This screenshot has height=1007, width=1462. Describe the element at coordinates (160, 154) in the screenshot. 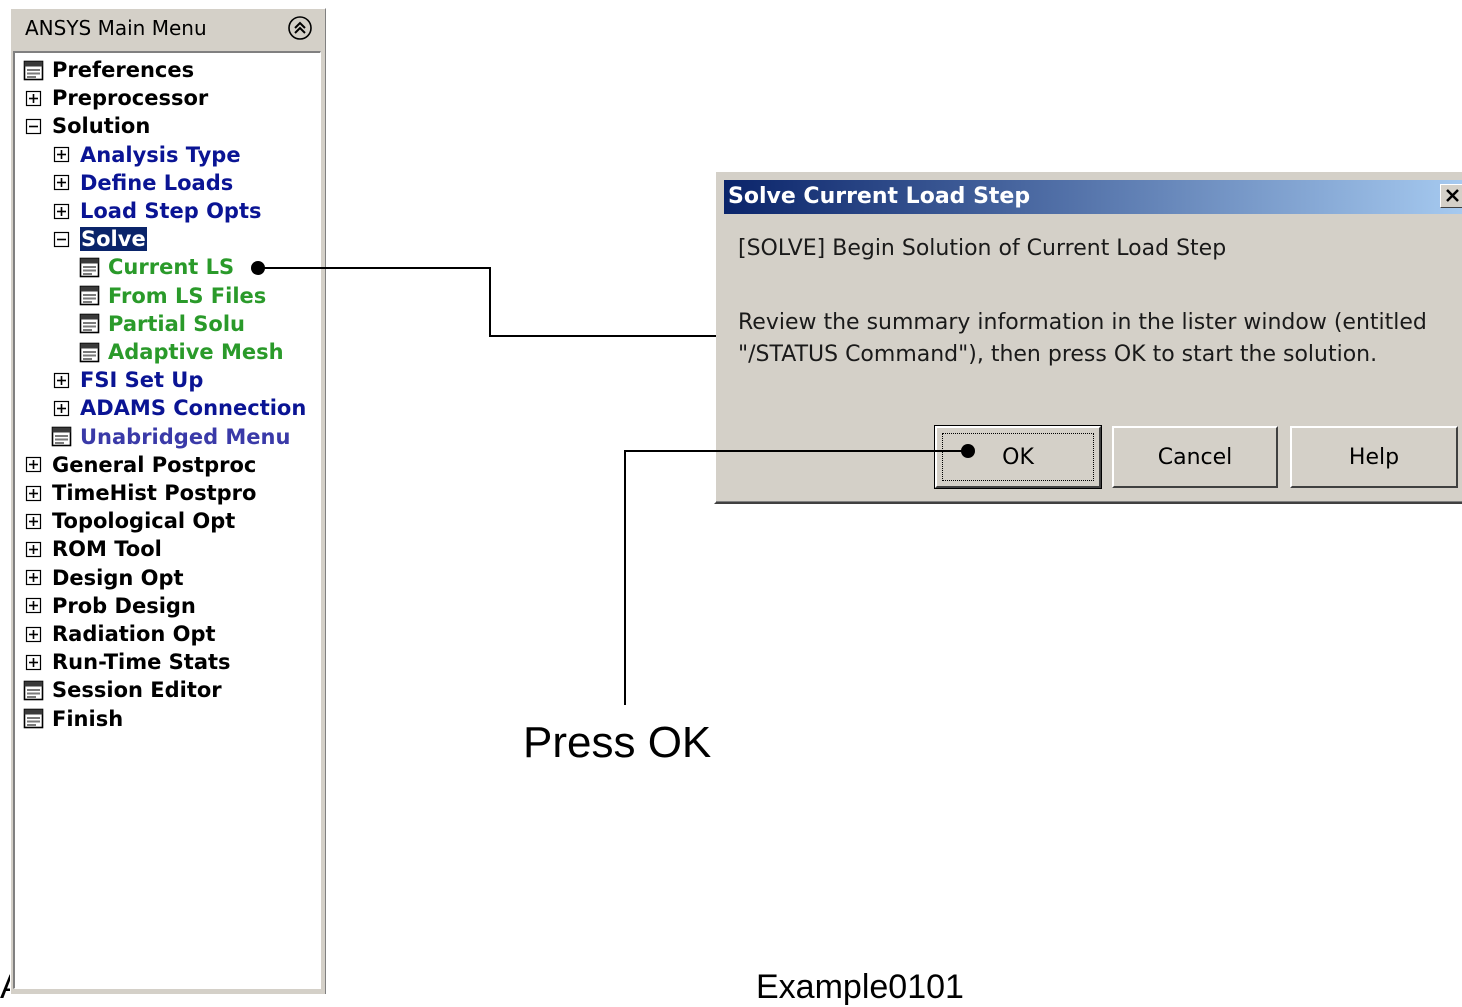

I see `menu-item-label: Analysis Type` at that location.